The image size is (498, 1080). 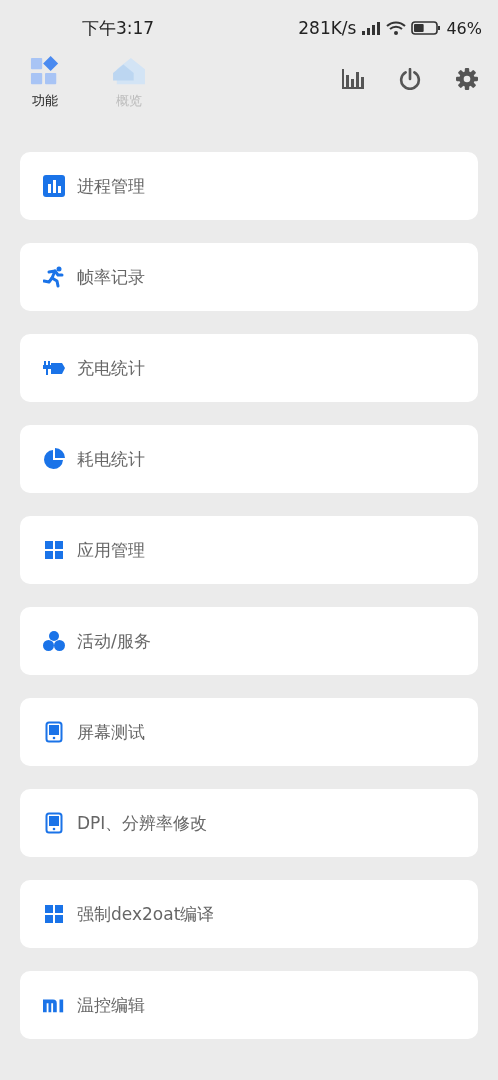 I want to click on menu-item: 应用管理, so click(x=249, y=550).